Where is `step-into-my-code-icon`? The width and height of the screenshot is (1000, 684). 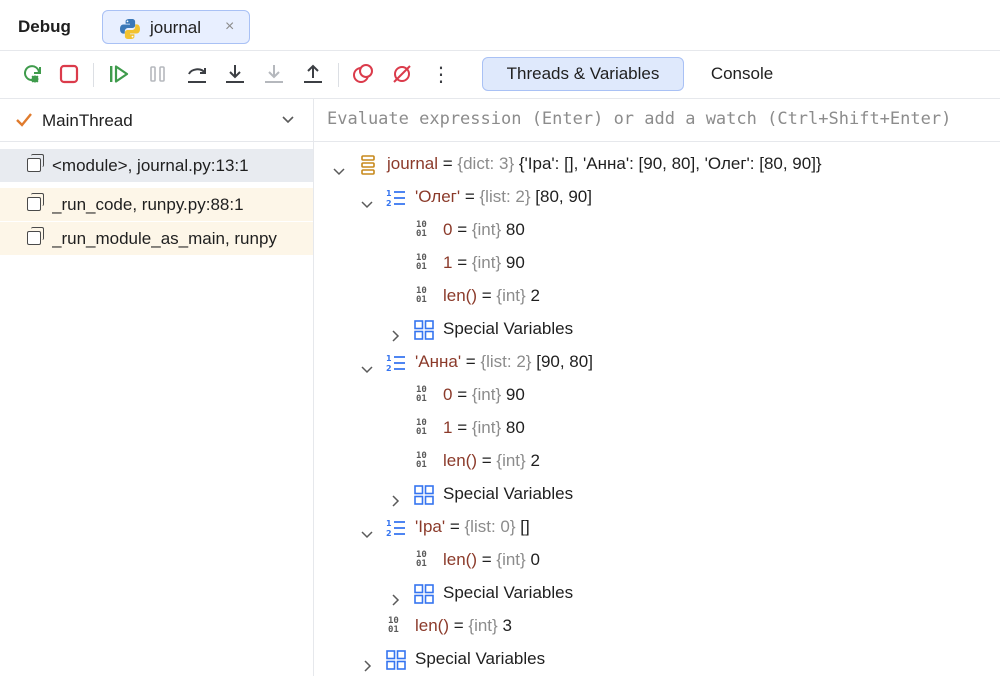 step-into-my-code-icon is located at coordinates (274, 74).